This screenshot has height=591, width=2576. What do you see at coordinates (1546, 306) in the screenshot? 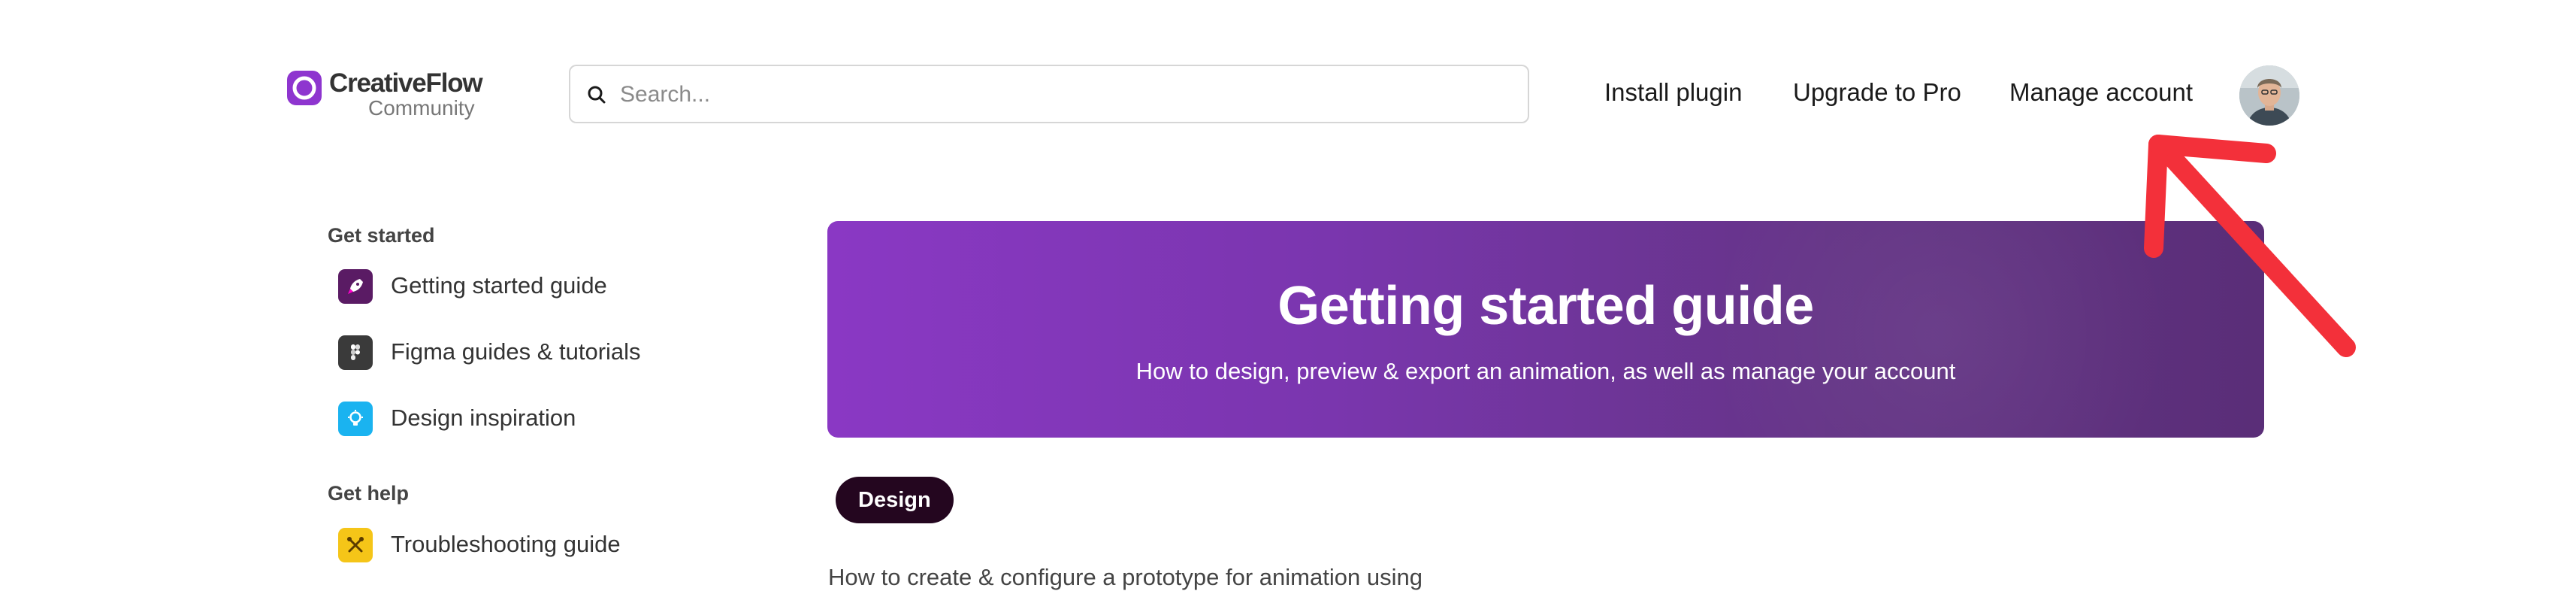
I see `page-title: Getting started guide` at bounding box center [1546, 306].